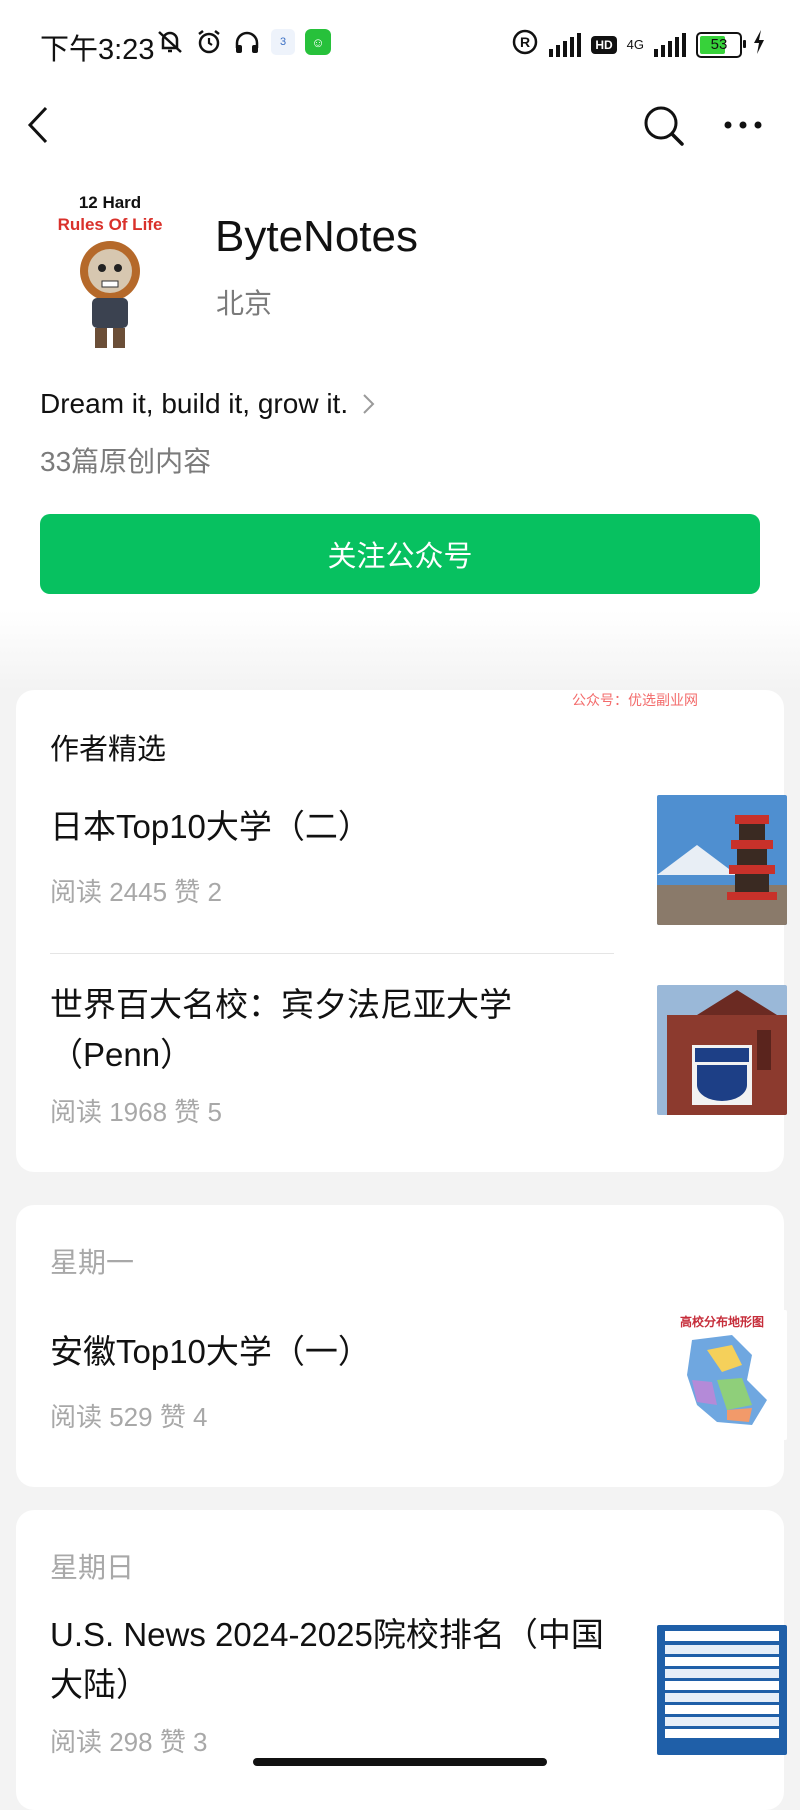 This screenshot has width=800, height=1810. I want to click on article-title: U.S. News 2024-2025院校排名（中国大陆）, so click(327, 1659).